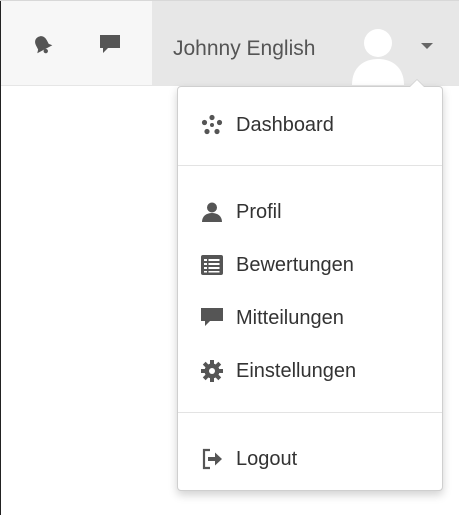  Describe the element at coordinates (212, 371) in the screenshot. I see `gear-icon` at that location.